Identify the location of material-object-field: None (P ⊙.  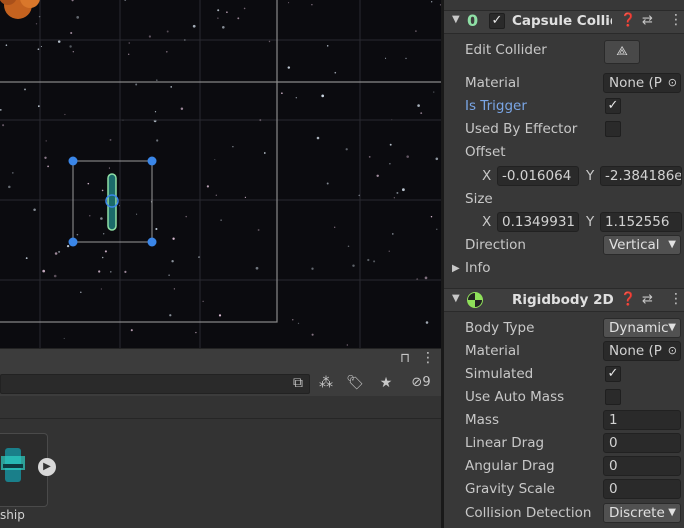
(642, 83).